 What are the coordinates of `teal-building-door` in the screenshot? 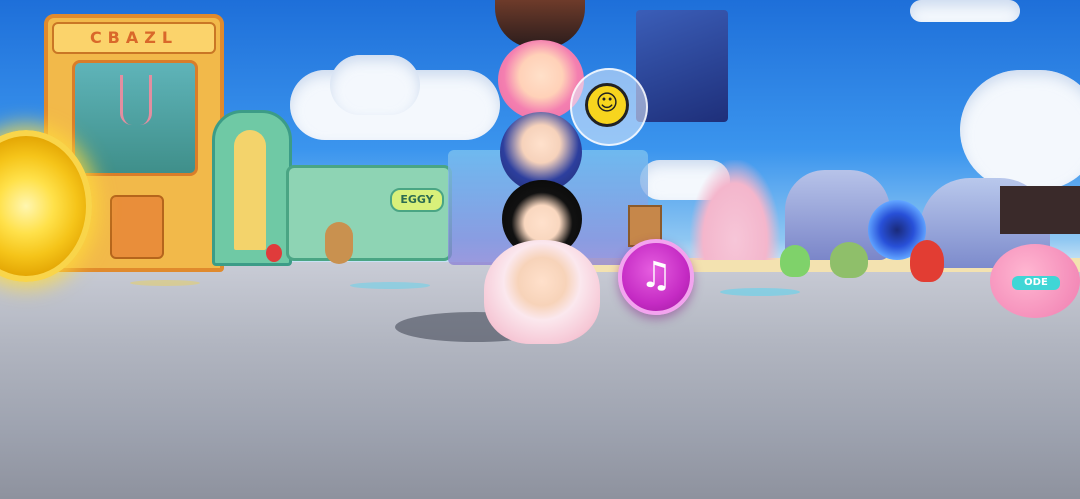 It's located at (250, 190).